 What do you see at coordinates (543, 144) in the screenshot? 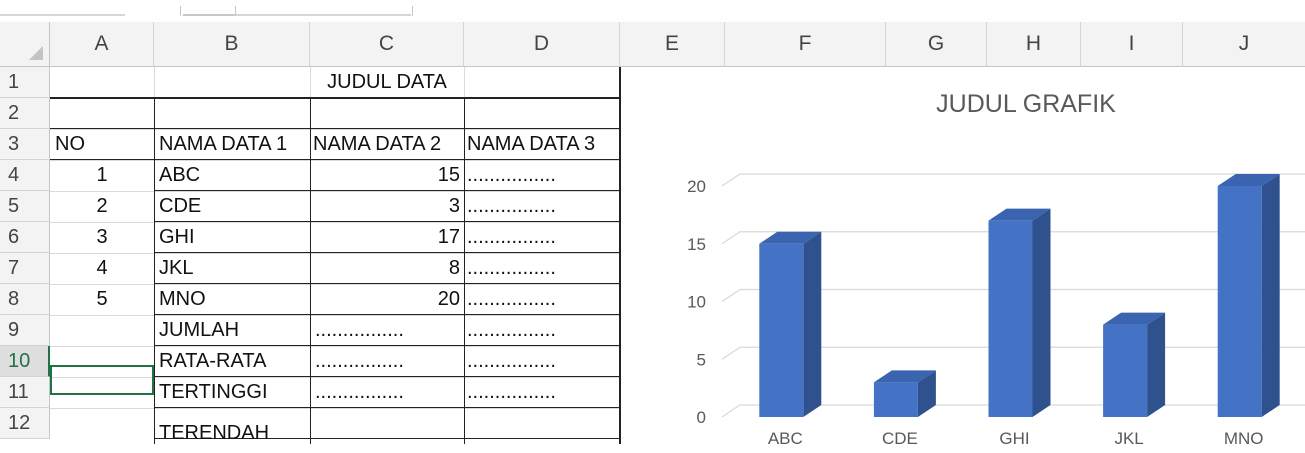
I see `header-nama-data-3: NAMA DATA 3` at bounding box center [543, 144].